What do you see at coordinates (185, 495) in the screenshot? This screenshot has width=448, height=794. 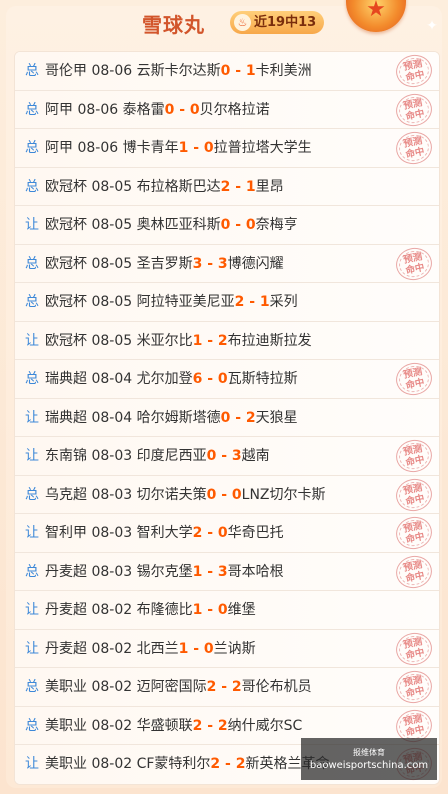 I see `match-info: 乌克超 08-03 切尔诺夫策0 - 0LNZ切尔卡斯` at bounding box center [185, 495].